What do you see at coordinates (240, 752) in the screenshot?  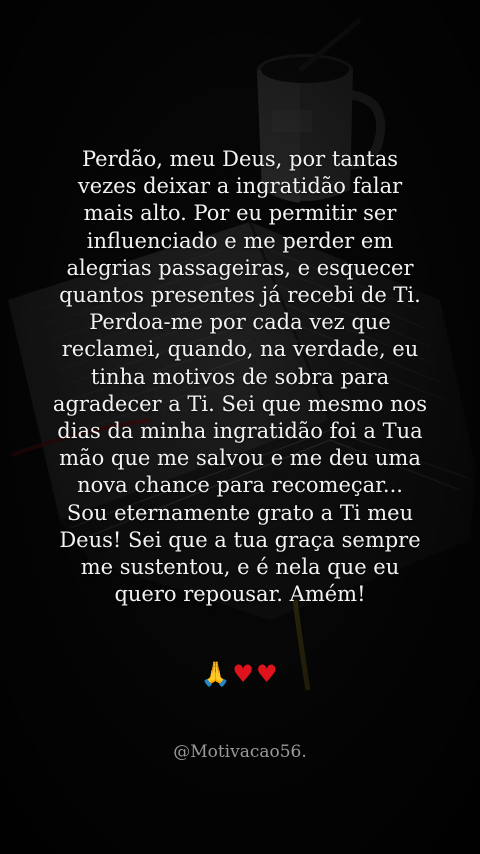 I see `author-handle: @Motivacao56.` at bounding box center [240, 752].